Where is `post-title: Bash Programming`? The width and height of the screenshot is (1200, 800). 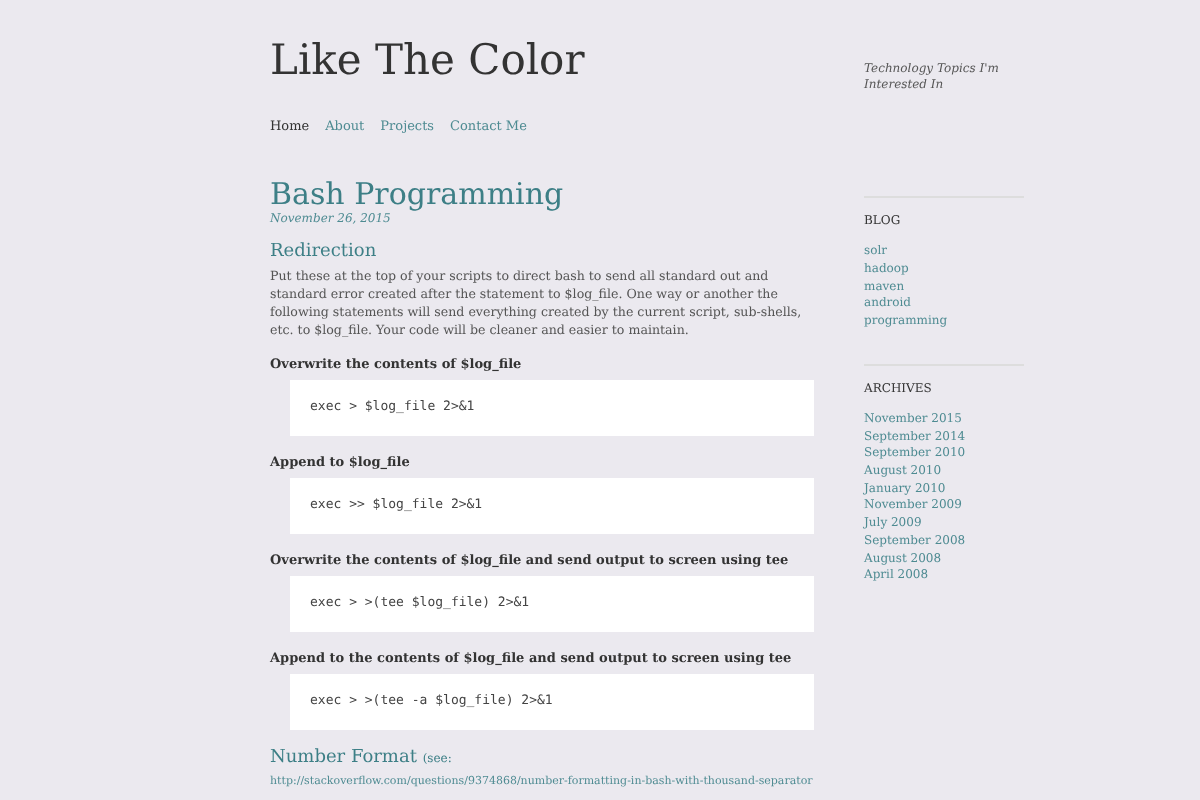 post-title: Bash Programming is located at coordinates (542, 194).